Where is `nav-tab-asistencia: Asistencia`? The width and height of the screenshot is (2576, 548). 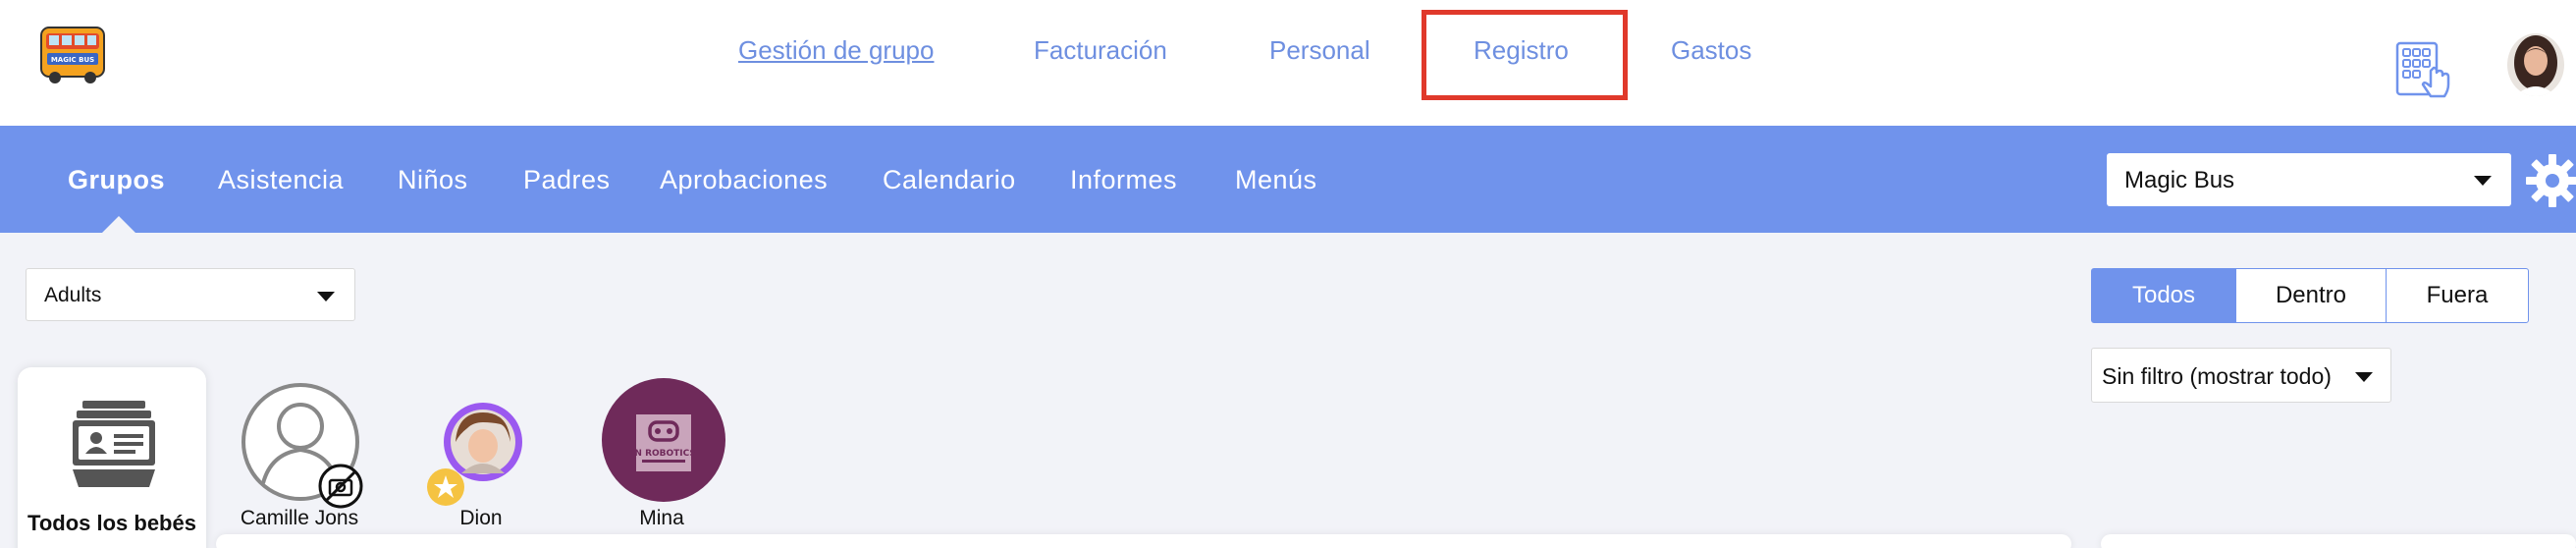 nav-tab-asistencia: Asistencia is located at coordinates (281, 180).